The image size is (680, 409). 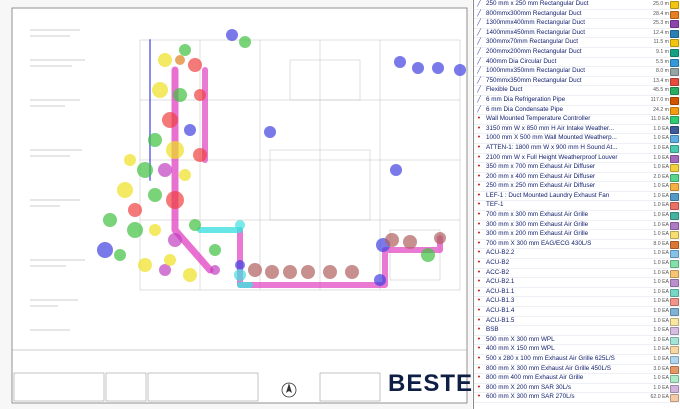 I want to click on takeoff-item: ╱ 6 mm Dia Condensate Pipe 24.2 m, so click(x=577, y=111).